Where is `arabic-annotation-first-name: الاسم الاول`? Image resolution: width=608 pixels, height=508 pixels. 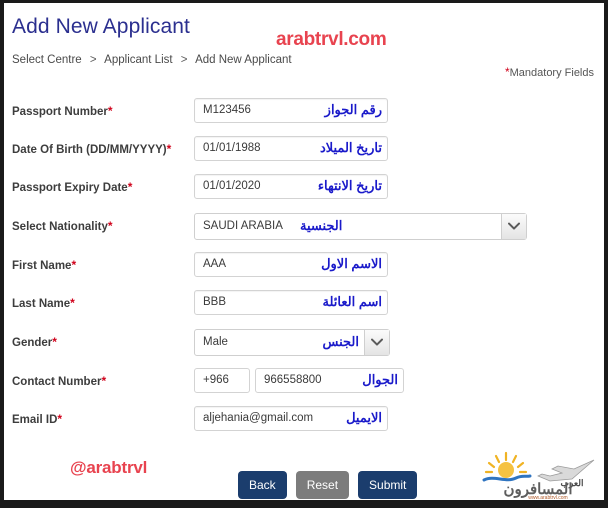
arabic-annotation-first-name: الاسم الاول is located at coordinates (351, 263).